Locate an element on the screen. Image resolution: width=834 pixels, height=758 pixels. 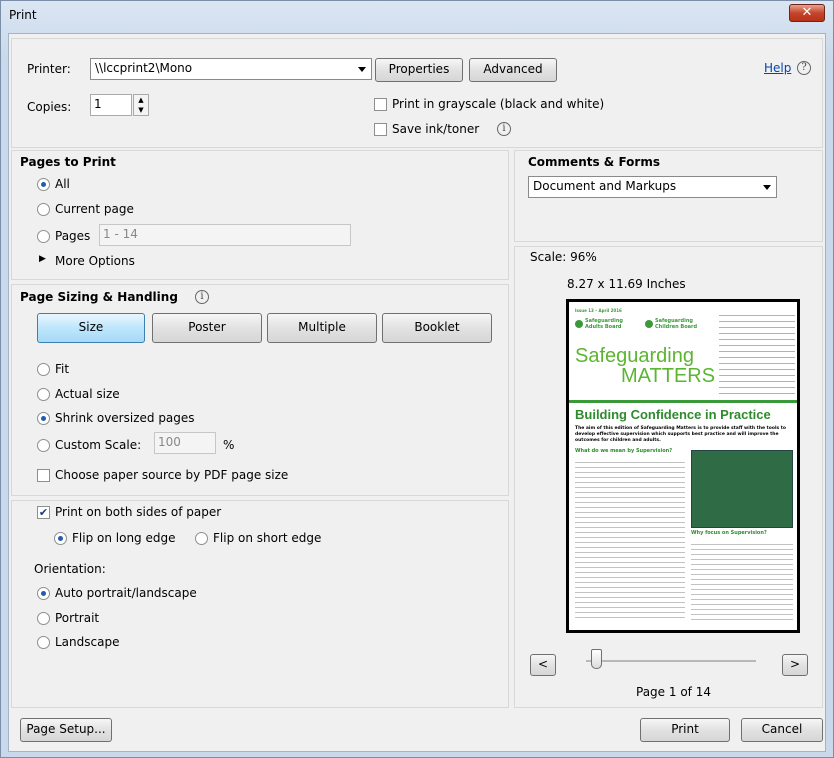
actual-size-radio is located at coordinates (43, 394).